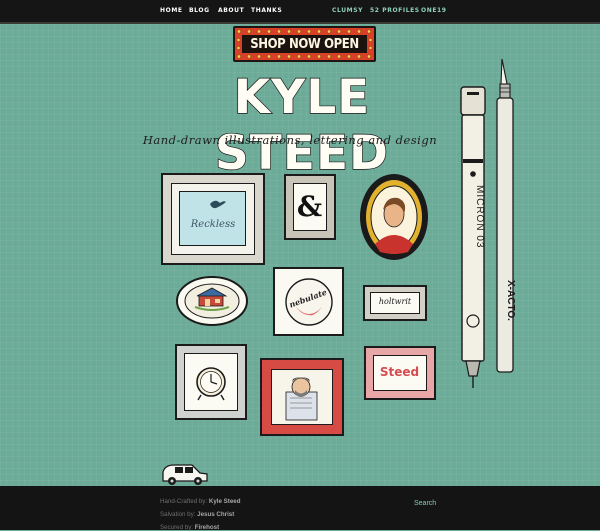  I want to click on frame-ampersand: &, so click(310, 207).